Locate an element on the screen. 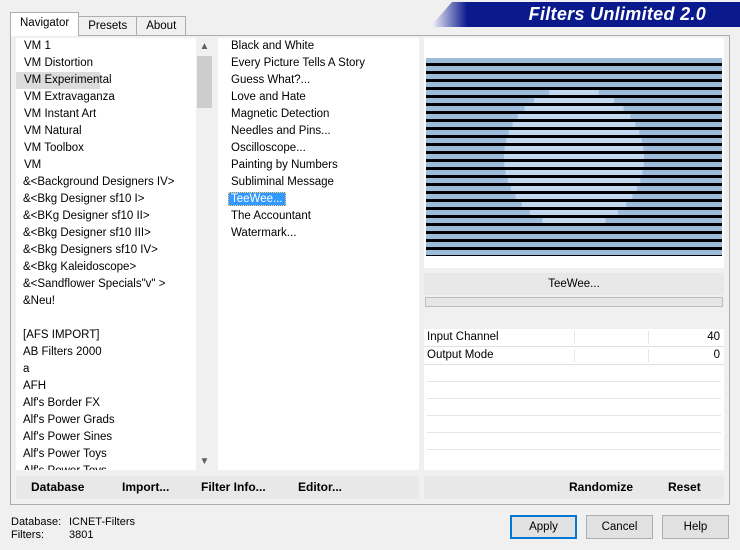 This screenshot has height=550, width=740. scrollbar-thumb is located at coordinates (204, 82).